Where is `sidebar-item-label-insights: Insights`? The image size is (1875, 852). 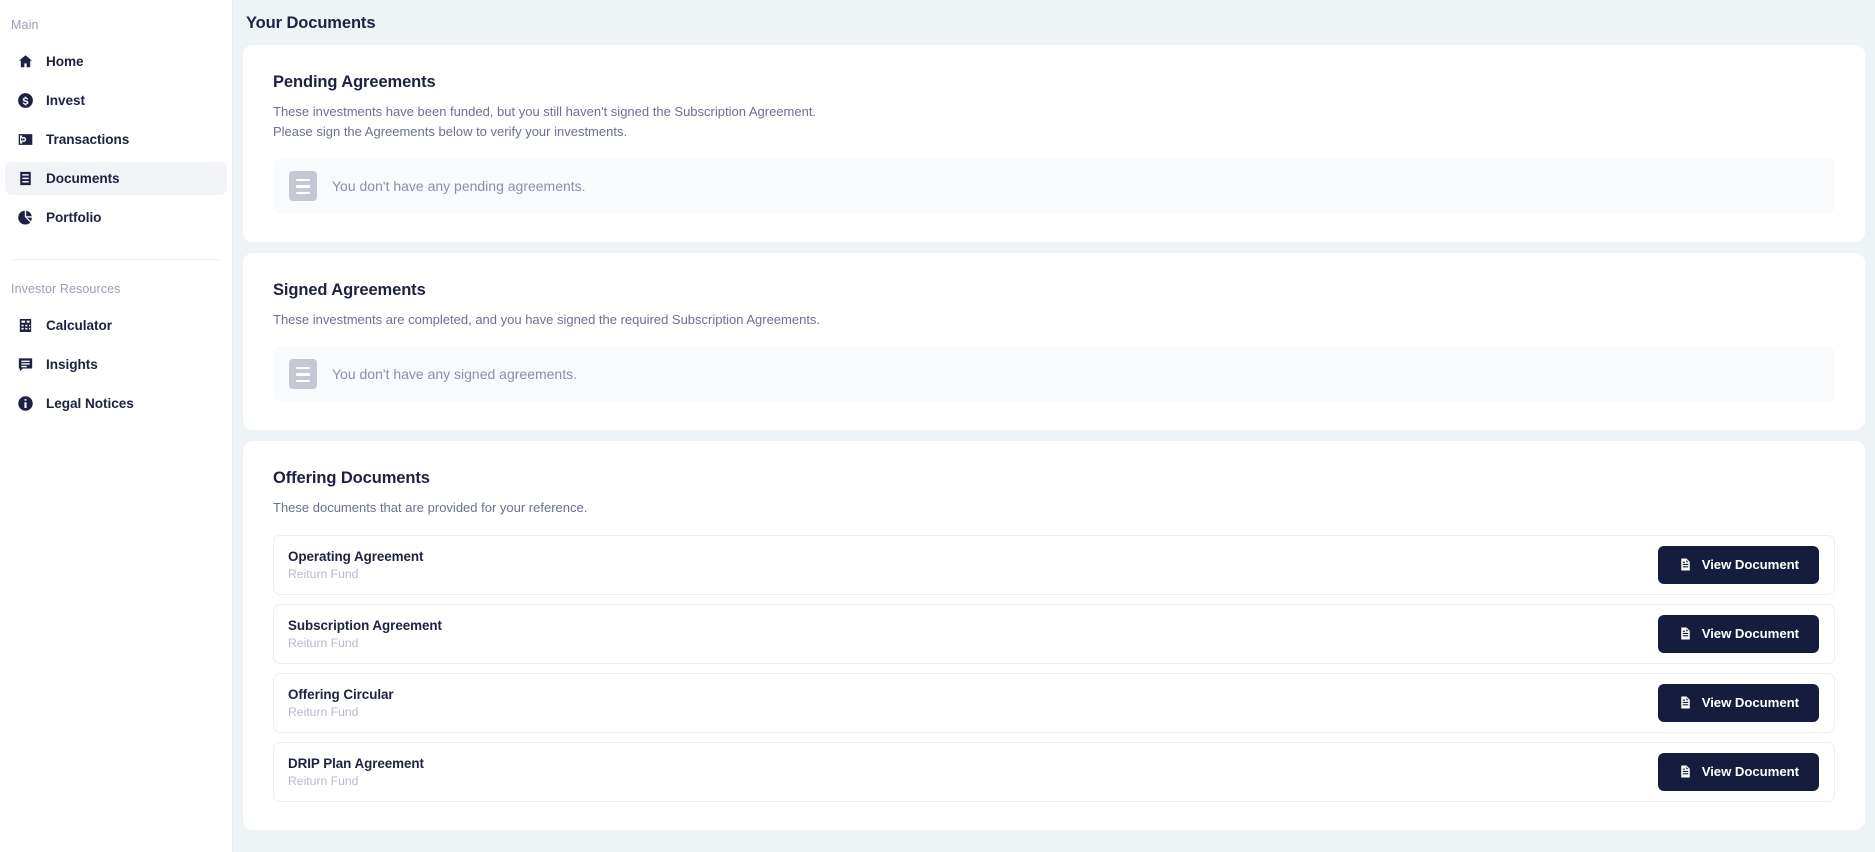
sidebar-item-label-insights: Insights is located at coordinates (72, 364).